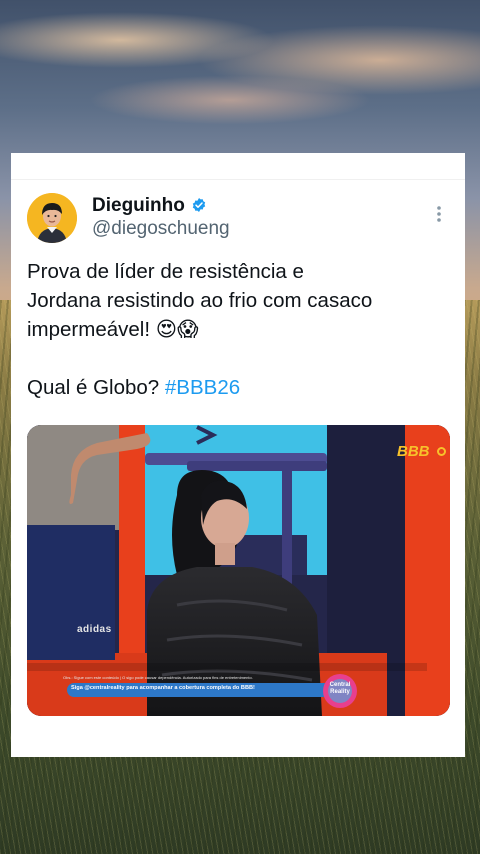 The image size is (480, 854). I want to click on central-reality-badge: Central Reality, so click(340, 689).